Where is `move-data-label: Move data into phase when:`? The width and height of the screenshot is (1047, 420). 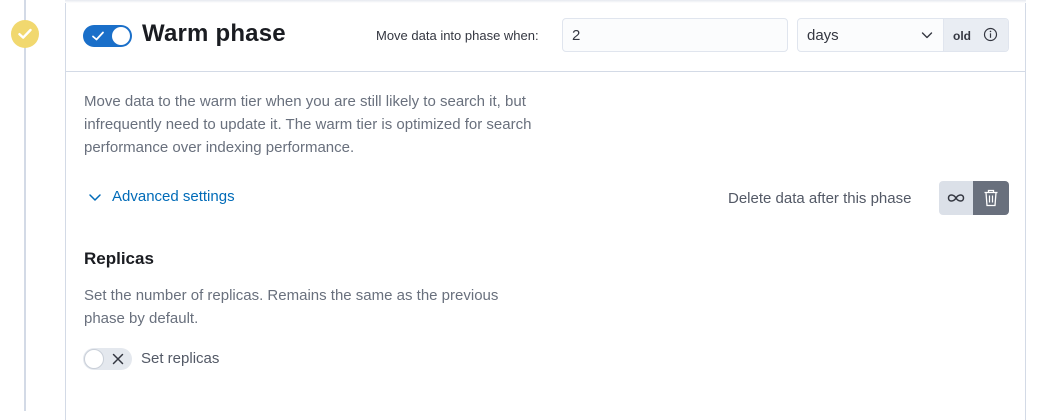 move-data-label: Move data into phase when: is located at coordinates (457, 35).